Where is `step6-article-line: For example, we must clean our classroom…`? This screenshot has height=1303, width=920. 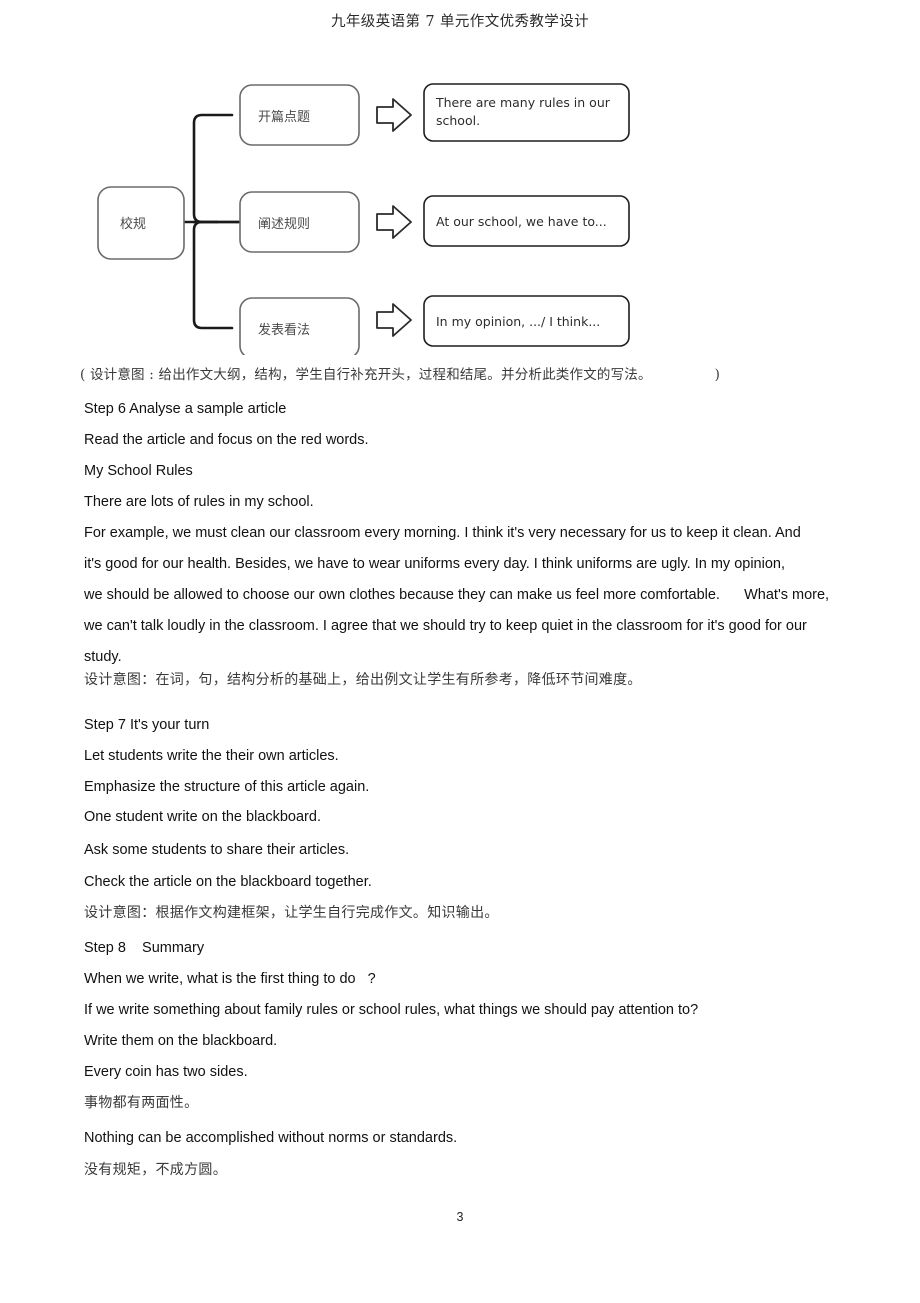 step6-article-line: For example, we must clean our classroom… is located at coordinates (442, 533).